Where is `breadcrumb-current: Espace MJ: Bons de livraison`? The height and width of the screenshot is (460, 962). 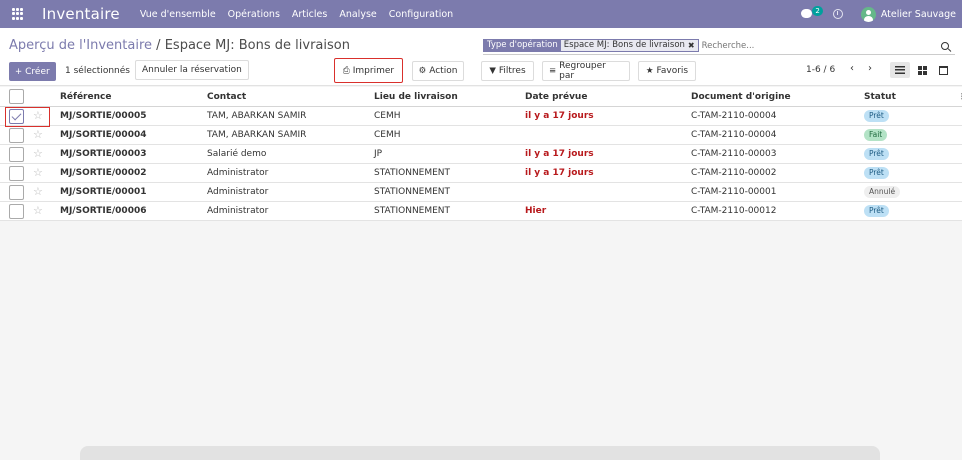 breadcrumb-current: Espace MJ: Bons de livraison is located at coordinates (257, 45).